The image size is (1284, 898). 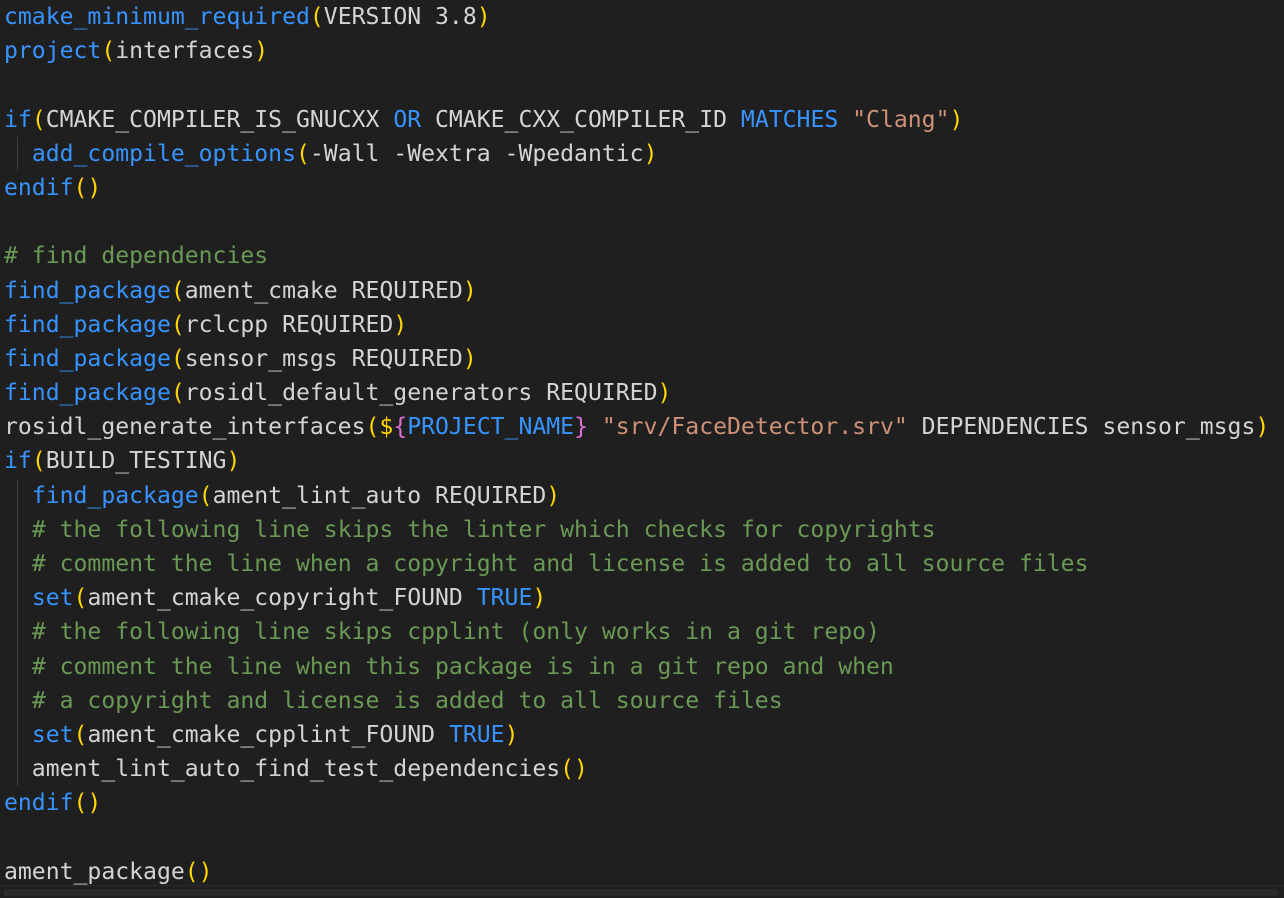 What do you see at coordinates (407, 119) in the screenshot?
I see `code-token: OR` at bounding box center [407, 119].